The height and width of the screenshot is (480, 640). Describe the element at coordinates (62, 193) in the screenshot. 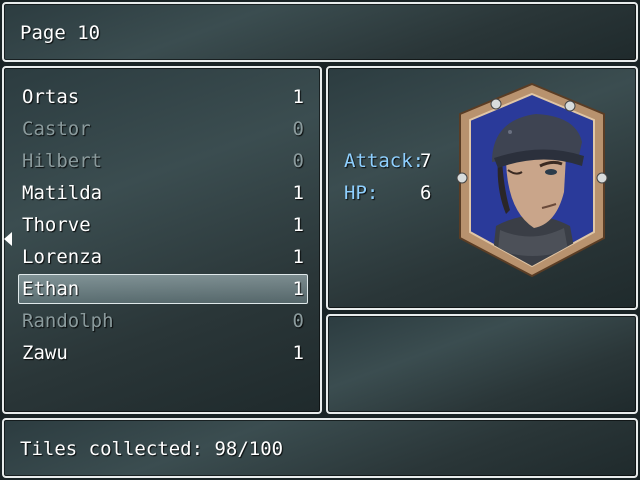

I see `list-item-name: Matilda` at that location.